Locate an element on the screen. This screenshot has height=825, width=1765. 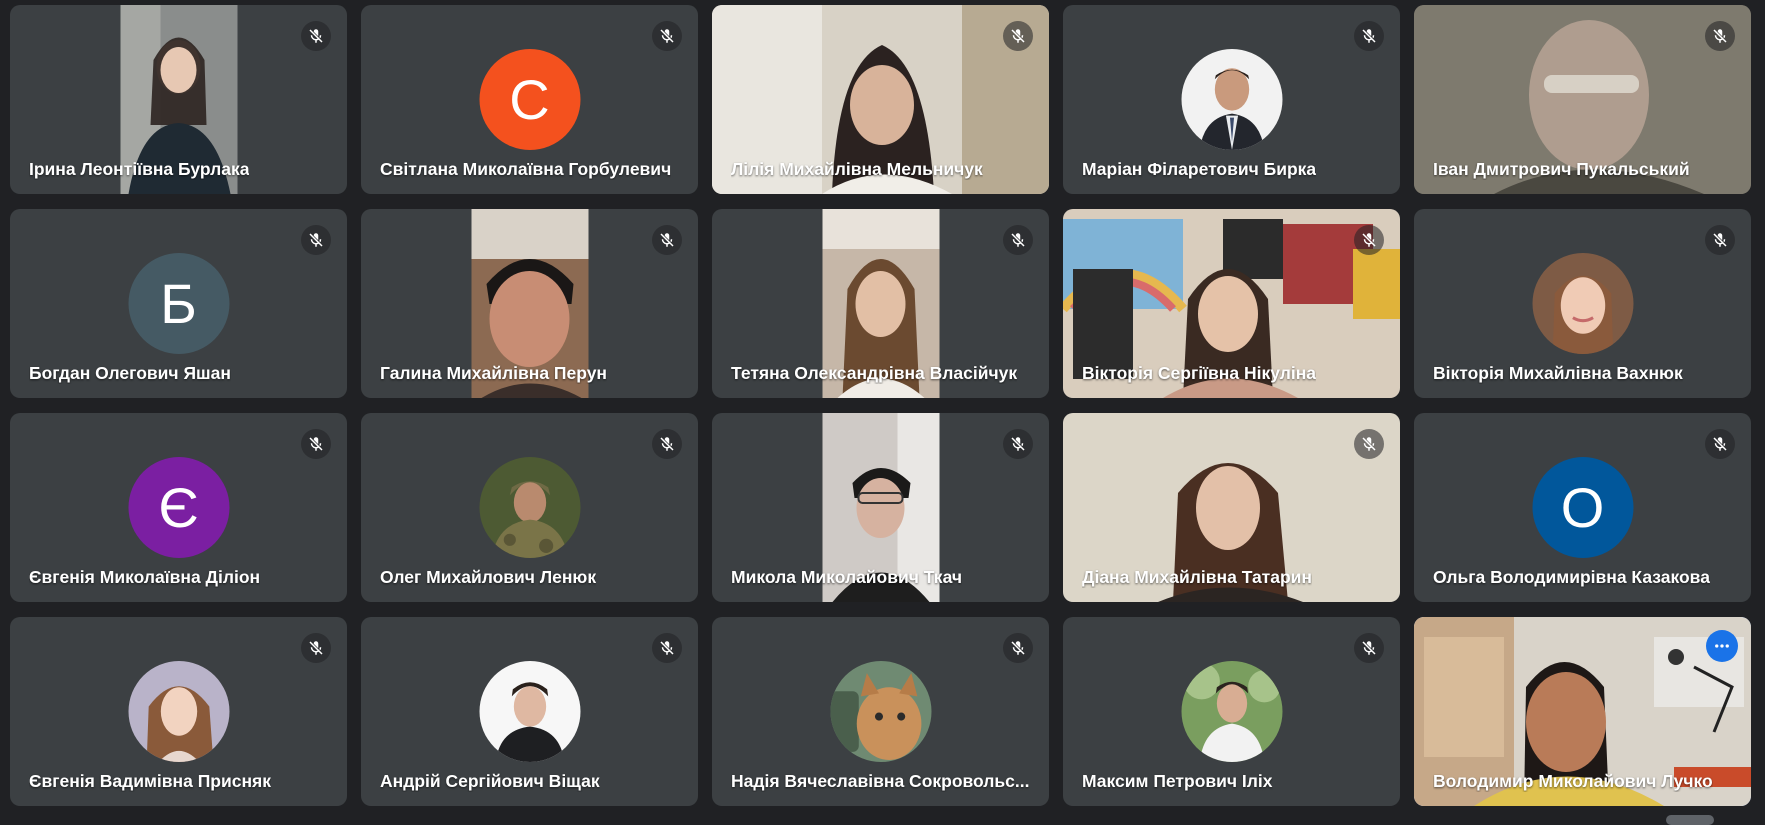
avatar: С is located at coordinates (529, 99).